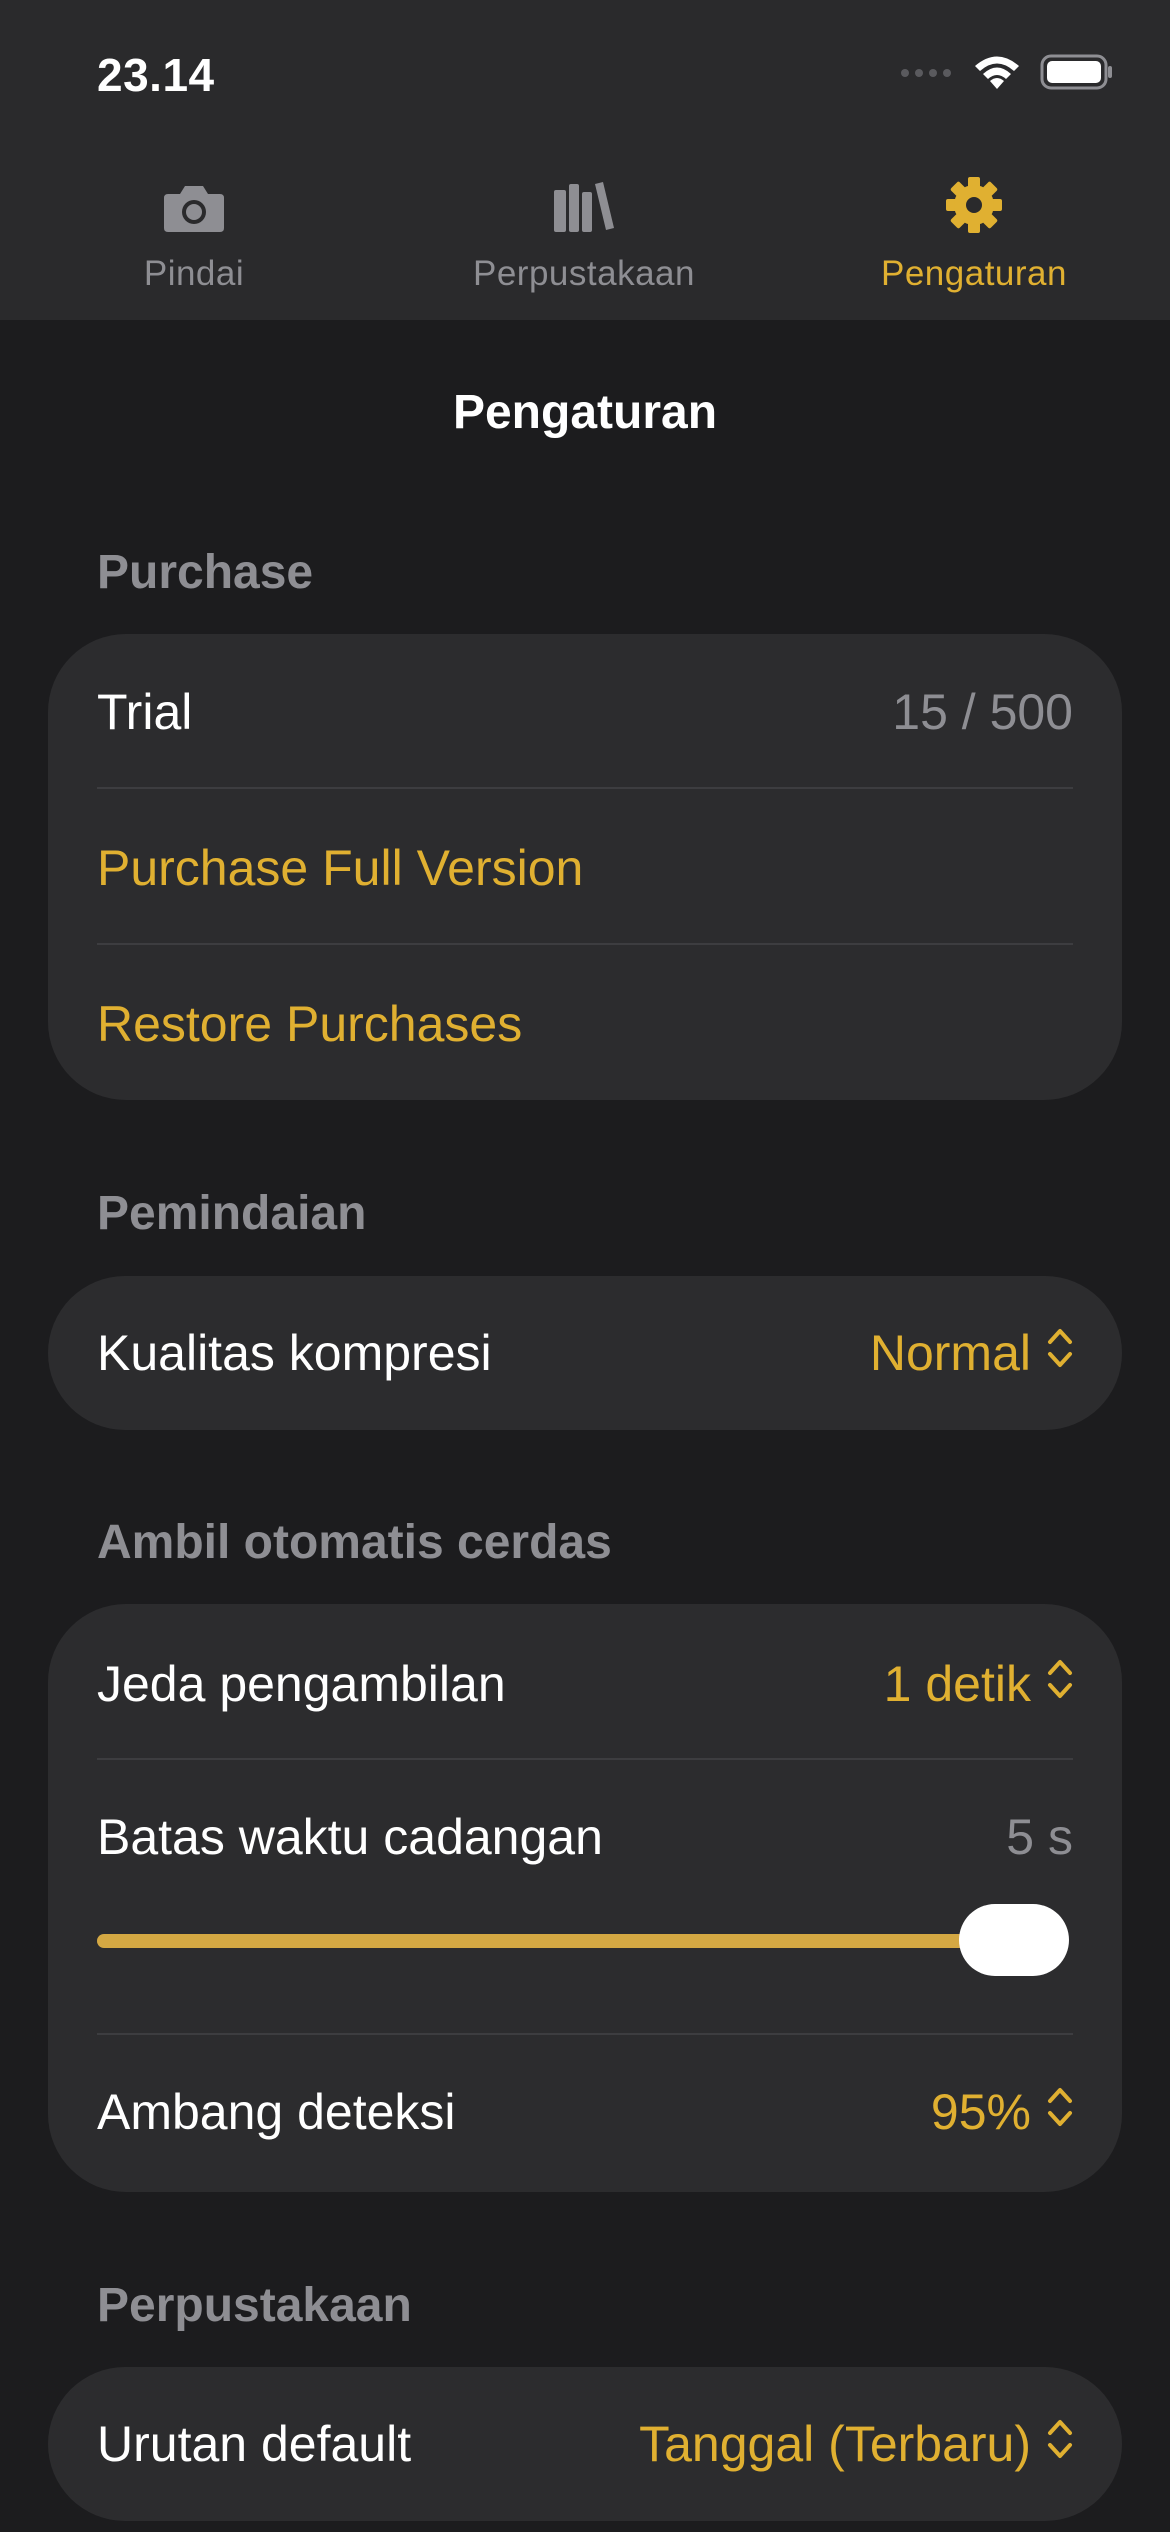  I want to click on default-sort-row: Urutan default Tanggal (Terbaru), so click(585, 2444).